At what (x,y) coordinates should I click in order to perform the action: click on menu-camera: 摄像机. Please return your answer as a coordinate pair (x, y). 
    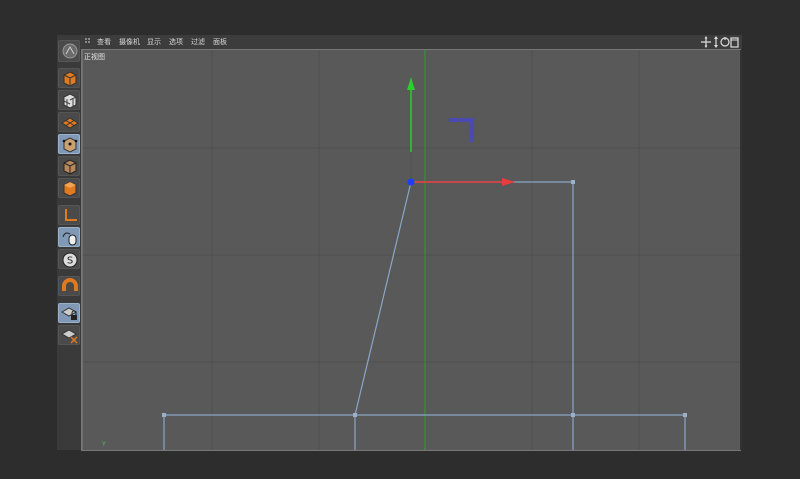
    Looking at the image, I should click on (129, 42).